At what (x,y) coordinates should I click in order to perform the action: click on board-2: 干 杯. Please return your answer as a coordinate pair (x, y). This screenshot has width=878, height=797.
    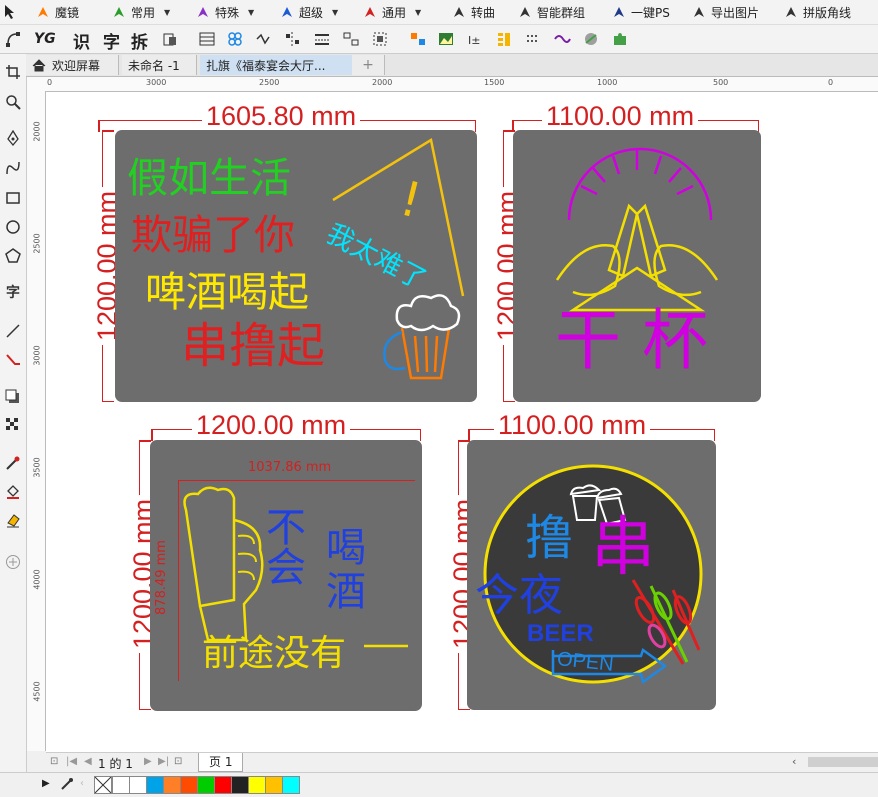
    Looking at the image, I should click on (637, 266).